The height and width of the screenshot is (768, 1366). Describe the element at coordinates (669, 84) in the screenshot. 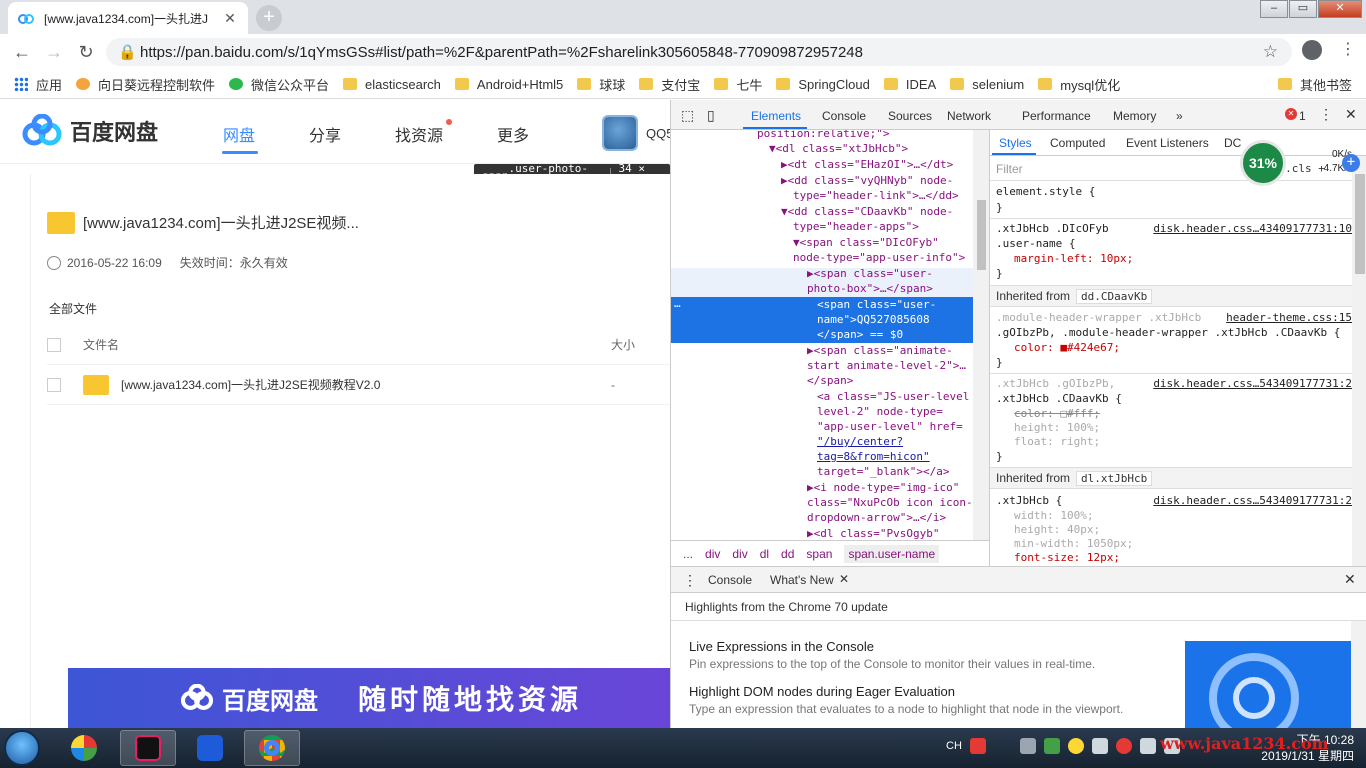

I see `bookmark-item: 支付宝` at that location.